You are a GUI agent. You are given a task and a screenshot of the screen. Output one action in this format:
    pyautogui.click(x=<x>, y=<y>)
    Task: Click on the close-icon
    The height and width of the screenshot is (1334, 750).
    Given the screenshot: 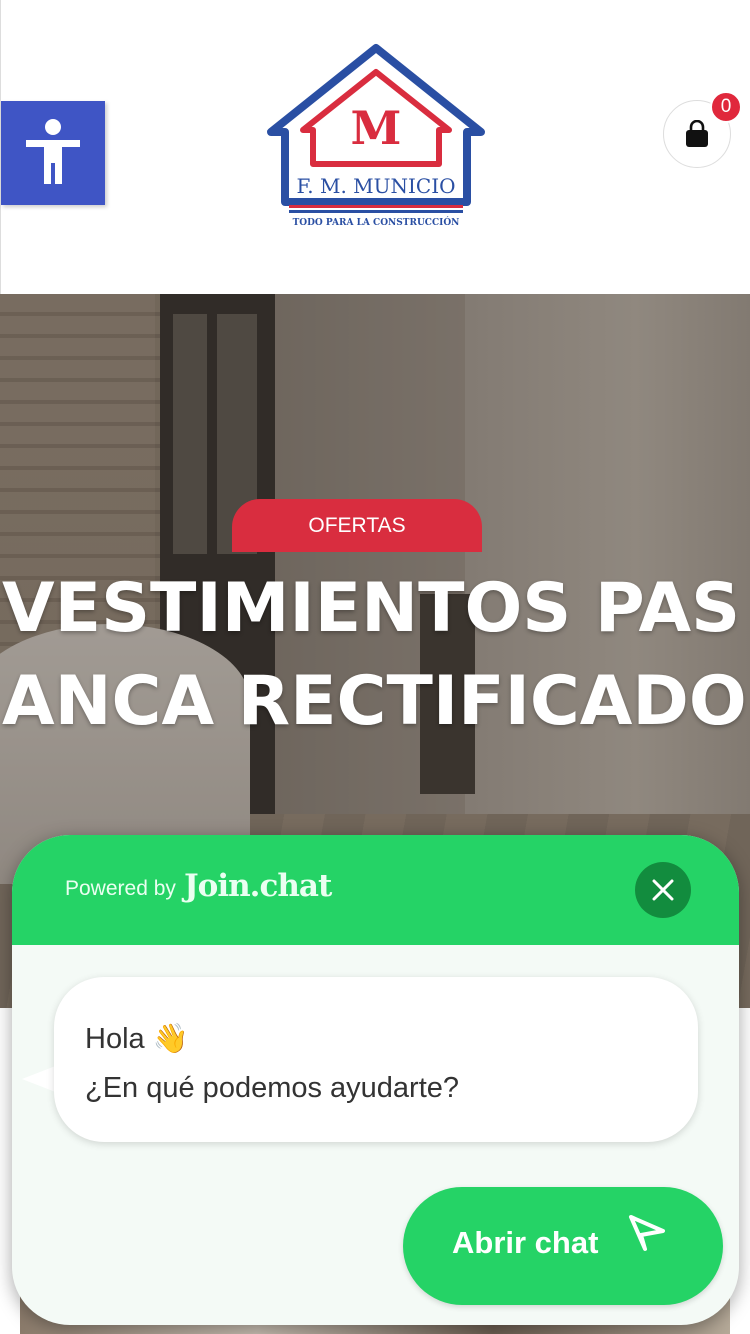 What is the action you would take?
    pyautogui.click(x=663, y=890)
    